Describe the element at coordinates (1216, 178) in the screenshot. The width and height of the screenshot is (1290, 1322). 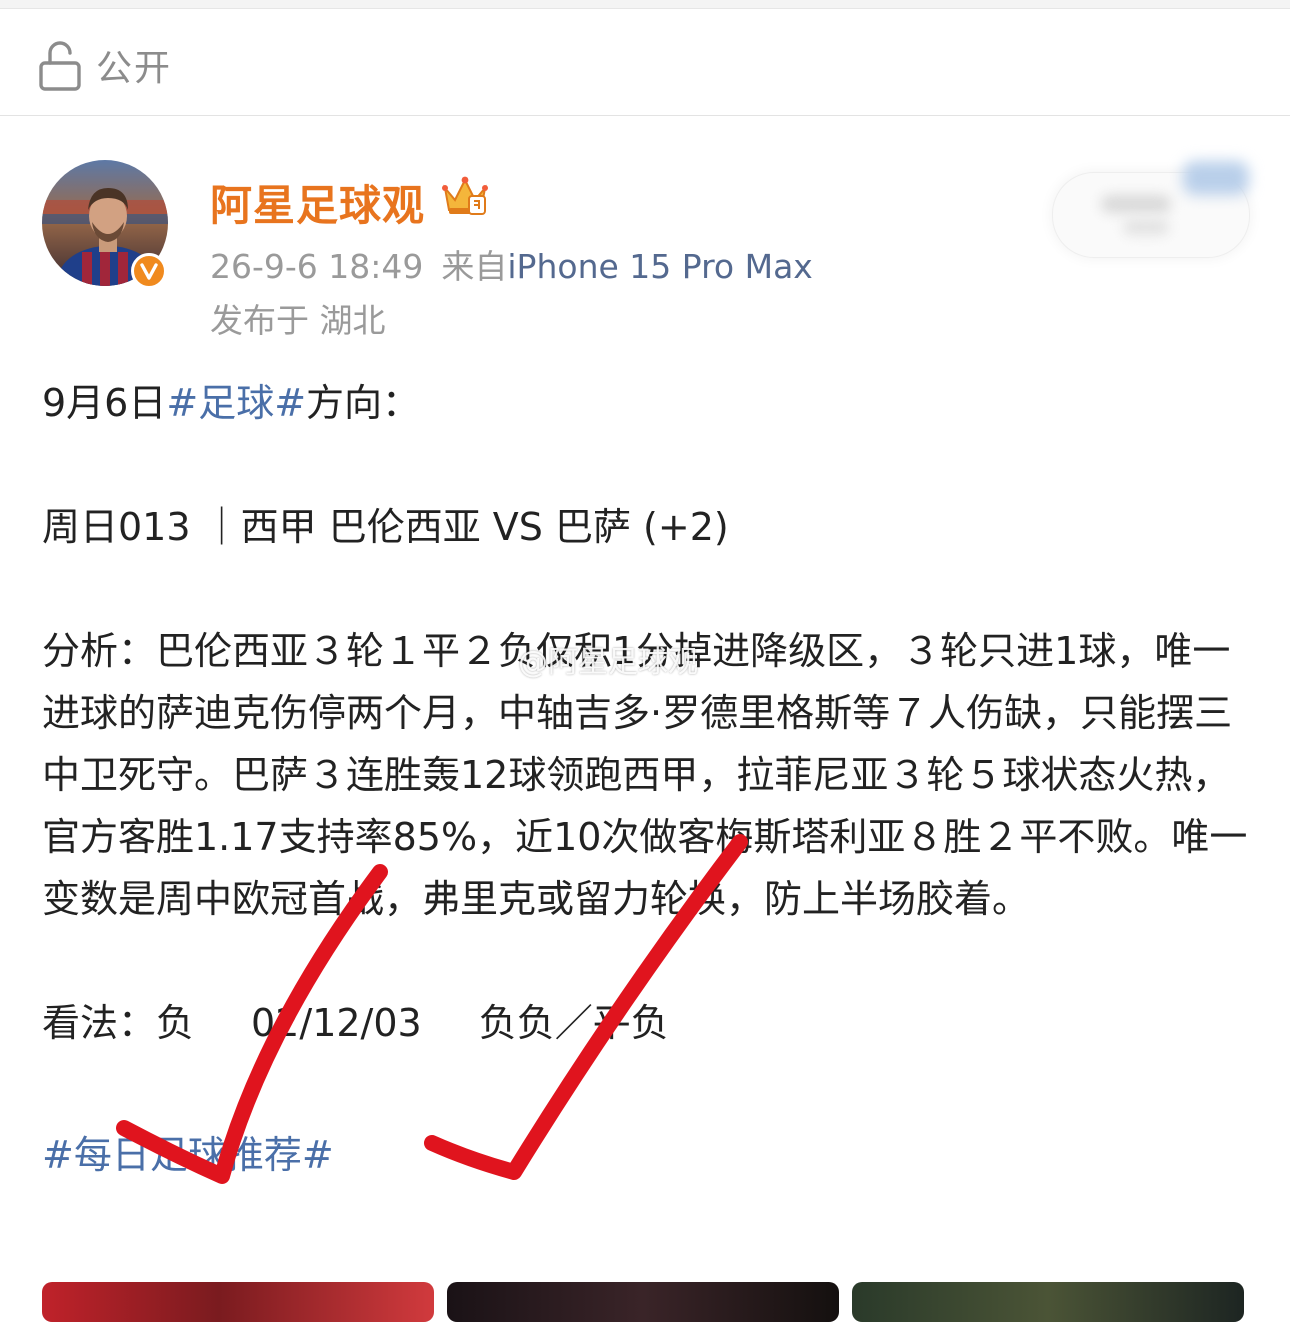
I see `follow-button-blurred-tag` at that location.